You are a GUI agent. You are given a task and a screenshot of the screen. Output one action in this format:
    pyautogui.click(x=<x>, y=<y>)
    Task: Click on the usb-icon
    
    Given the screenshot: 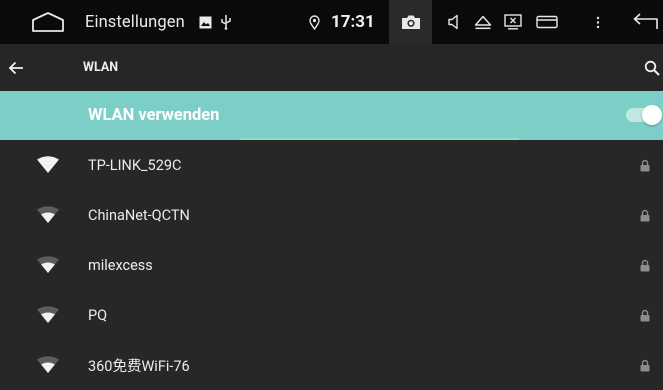 What is the action you would take?
    pyautogui.click(x=226, y=22)
    